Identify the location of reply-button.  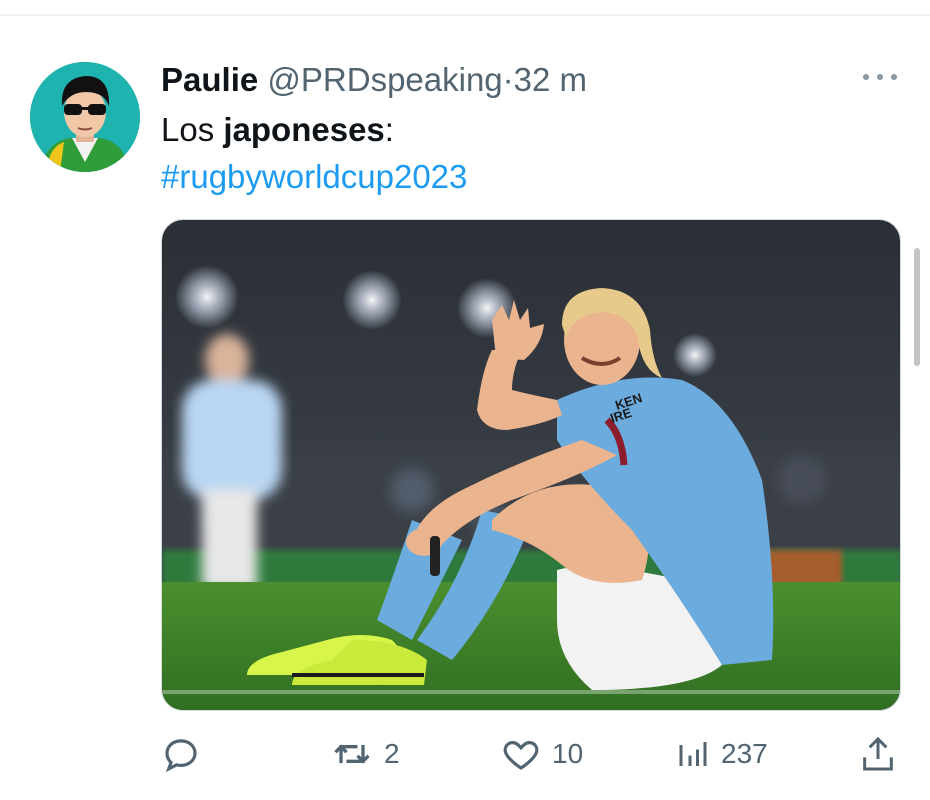
(181, 754).